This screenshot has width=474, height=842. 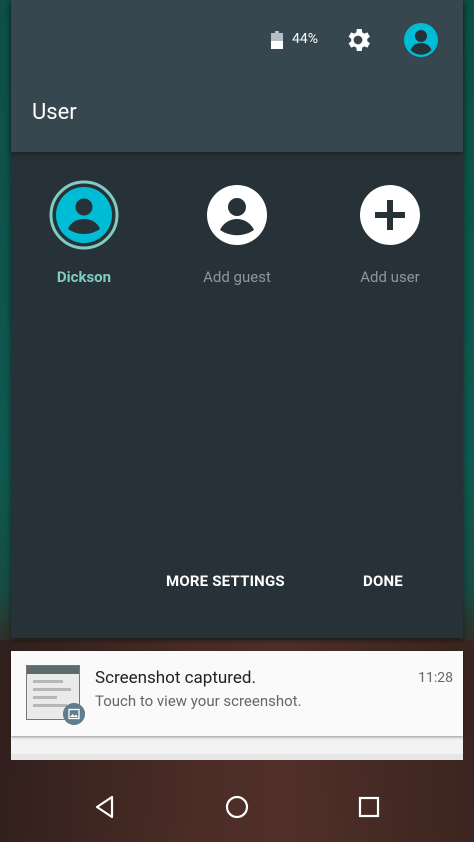 What do you see at coordinates (54, 112) in the screenshot?
I see `page-title: User` at bounding box center [54, 112].